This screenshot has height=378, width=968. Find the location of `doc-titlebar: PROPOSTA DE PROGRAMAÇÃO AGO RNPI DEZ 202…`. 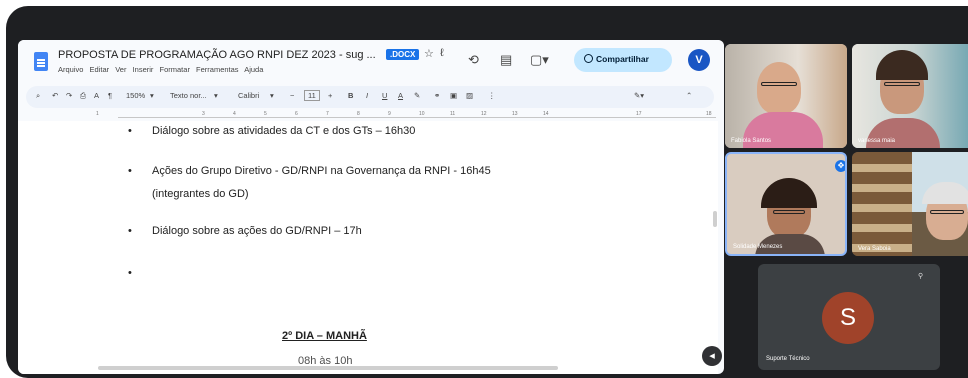

doc-titlebar: PROPOSTA DE PROGRAMAÇÃO AGO RNPI DEZ 202… is located at coordinates (371, 61).